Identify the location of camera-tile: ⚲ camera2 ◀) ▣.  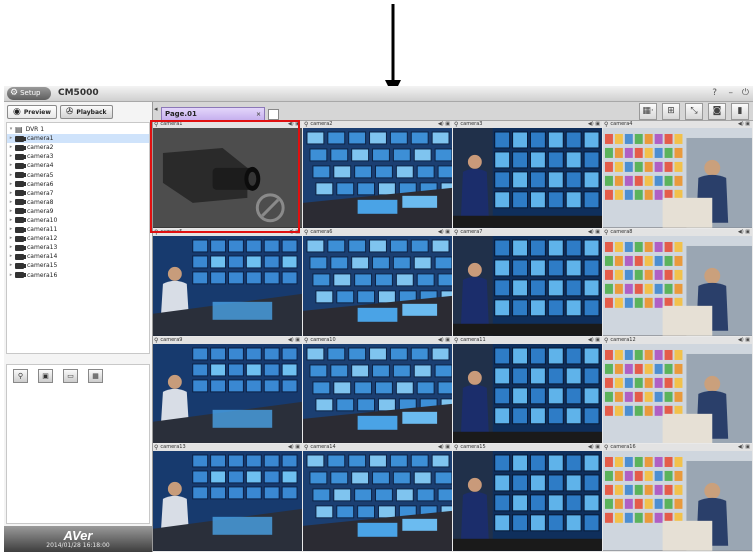
(377, 174).